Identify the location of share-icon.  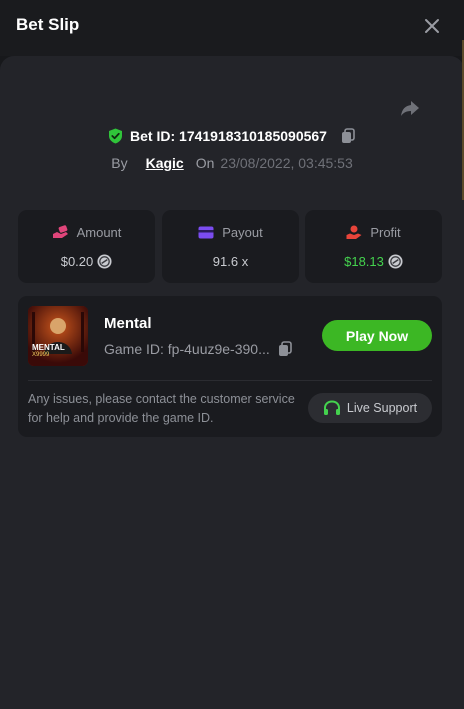
(410, 108).